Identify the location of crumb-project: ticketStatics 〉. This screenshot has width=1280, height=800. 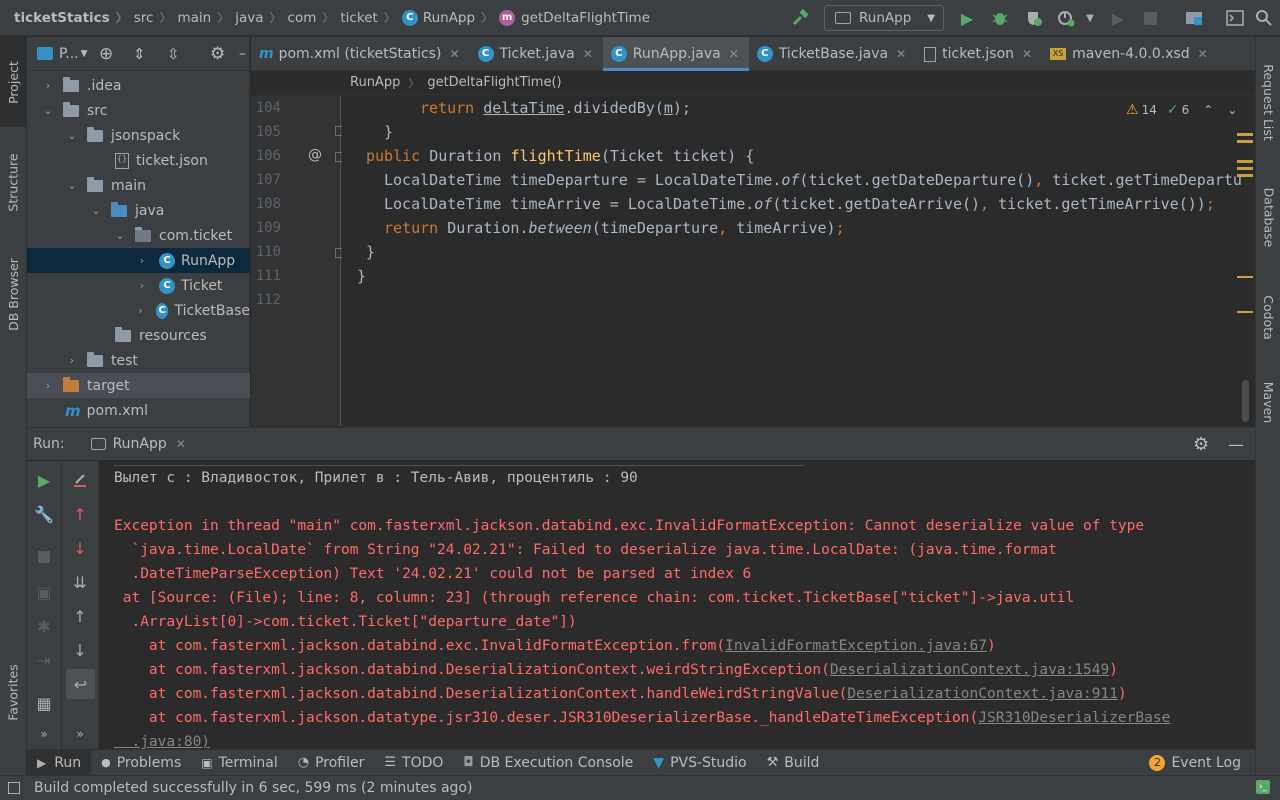
(67, 18).